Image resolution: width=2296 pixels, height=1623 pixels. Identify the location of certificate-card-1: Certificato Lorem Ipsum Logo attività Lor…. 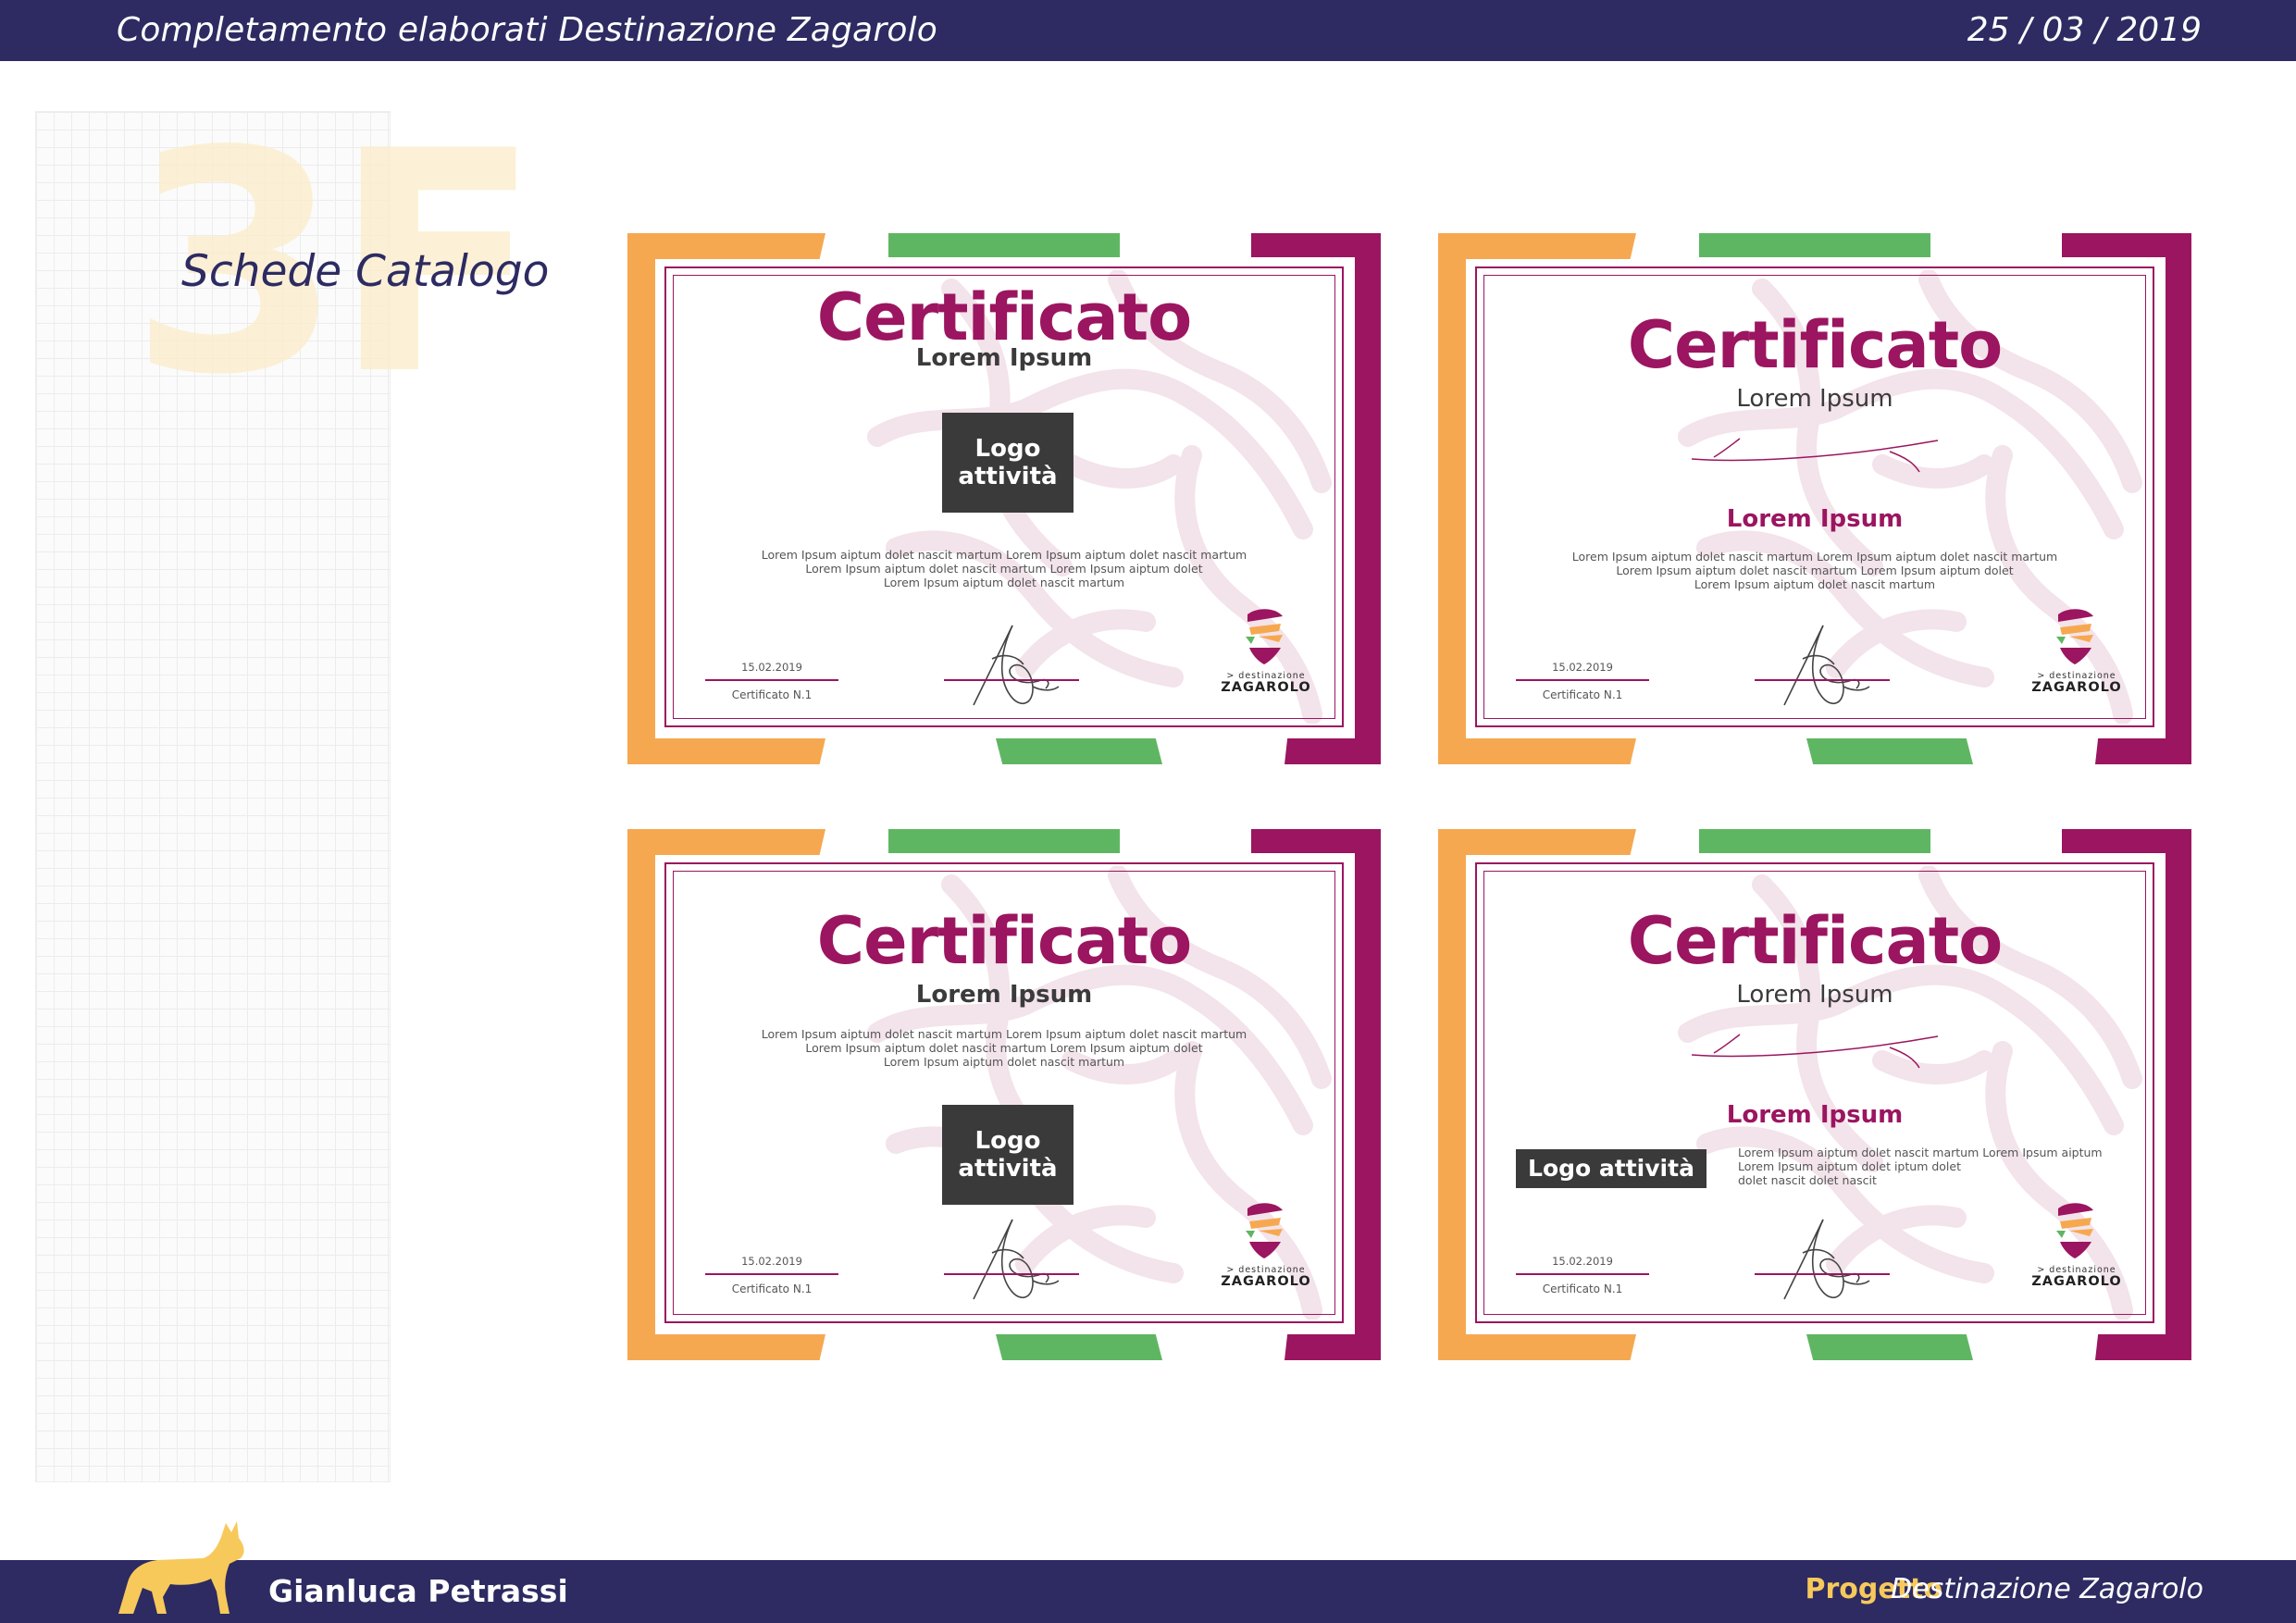
(1004, 498).